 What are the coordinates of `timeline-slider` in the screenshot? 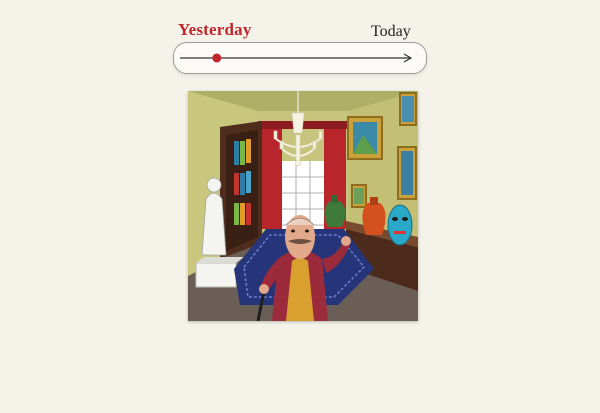 It's located at (300, 58).